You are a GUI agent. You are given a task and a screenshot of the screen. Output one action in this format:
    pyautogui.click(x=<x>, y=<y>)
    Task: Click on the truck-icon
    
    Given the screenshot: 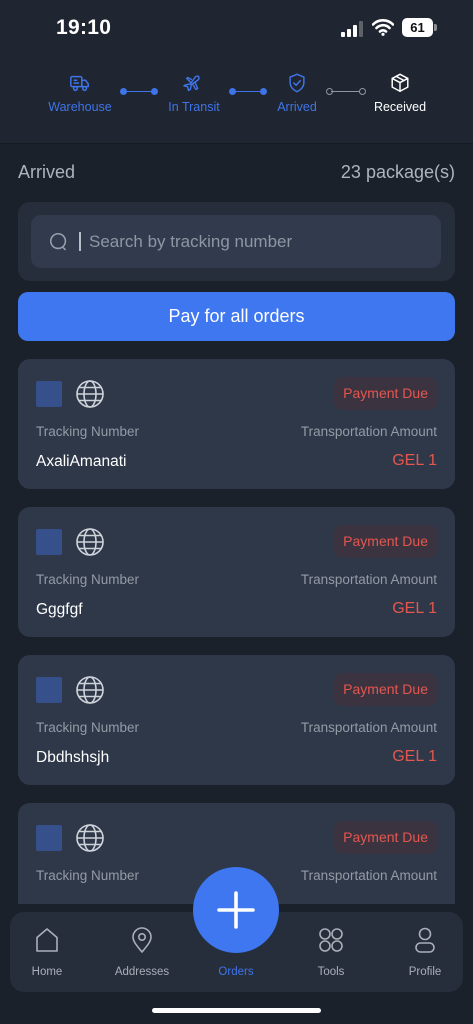 What is the action you would take?
    pyautogui.click(x=79, y=83)
    